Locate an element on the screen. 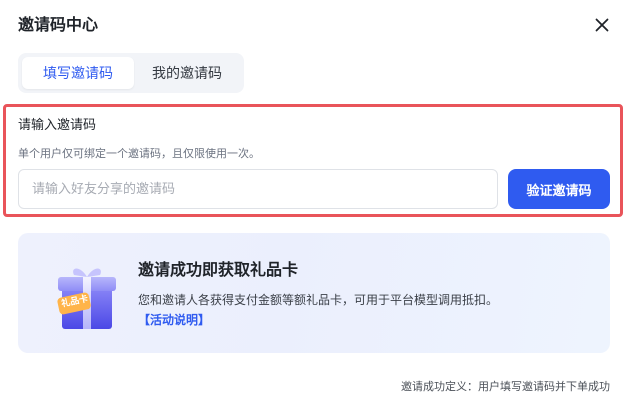 This screenshot has width=630, height=411. gift-icon: 礼品卡 is located at coordinates (87, 293).